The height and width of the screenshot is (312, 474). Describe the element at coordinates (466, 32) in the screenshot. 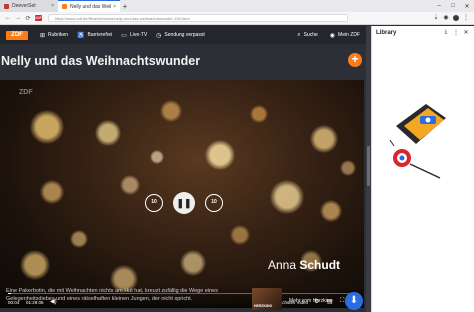

I see `close-icon: ✕` at that location.